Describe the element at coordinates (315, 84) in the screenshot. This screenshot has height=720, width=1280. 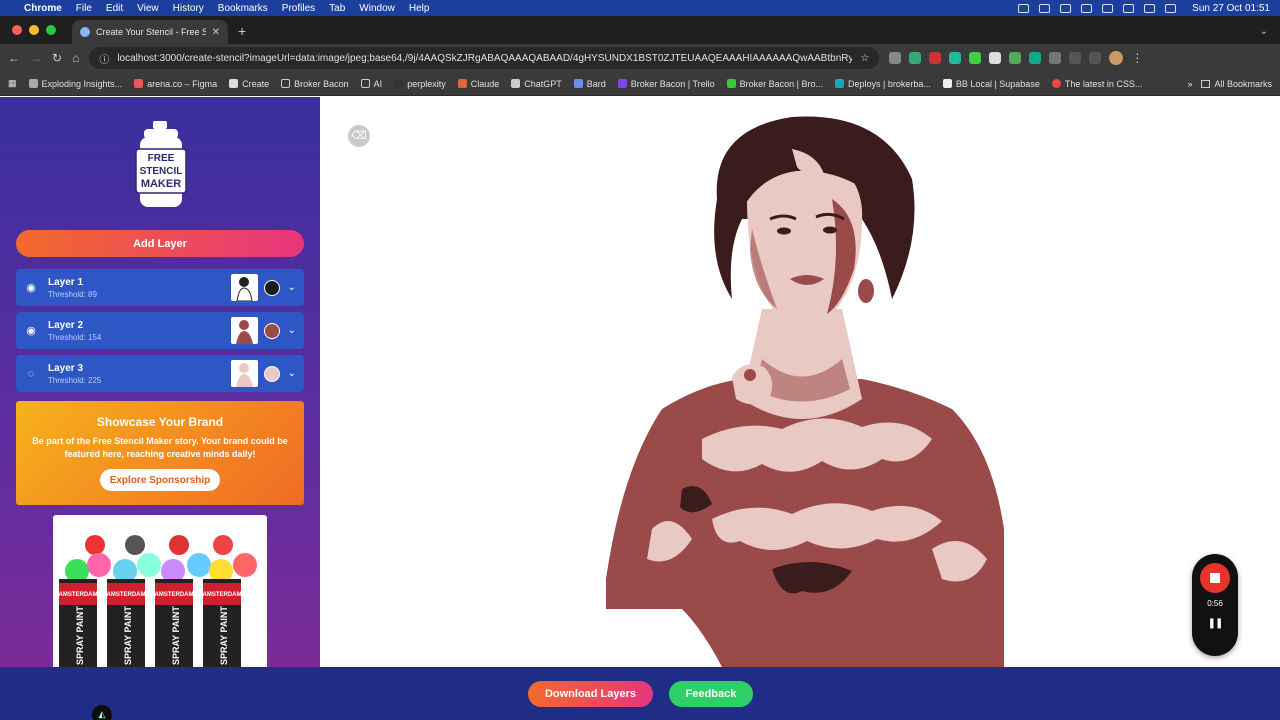
I see `bookmark-folder: Broker Bacon` at that location.